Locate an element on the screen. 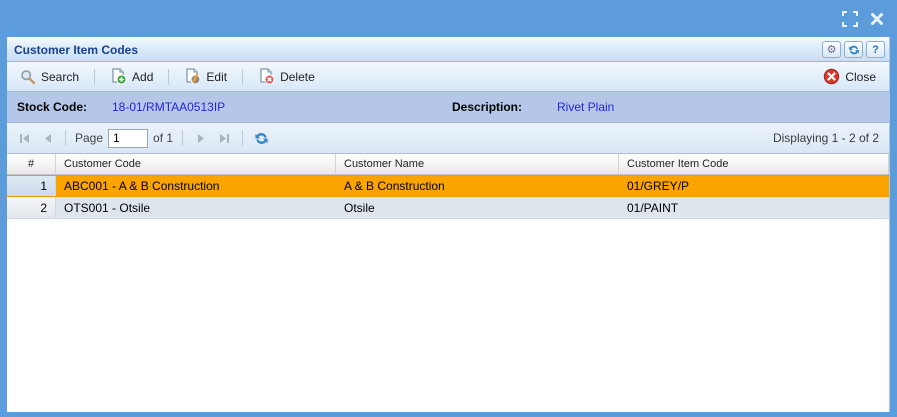 Image resolution: width=897 pixels, height=417 pixels. first-page-icon is located at coordinates (24, 138).